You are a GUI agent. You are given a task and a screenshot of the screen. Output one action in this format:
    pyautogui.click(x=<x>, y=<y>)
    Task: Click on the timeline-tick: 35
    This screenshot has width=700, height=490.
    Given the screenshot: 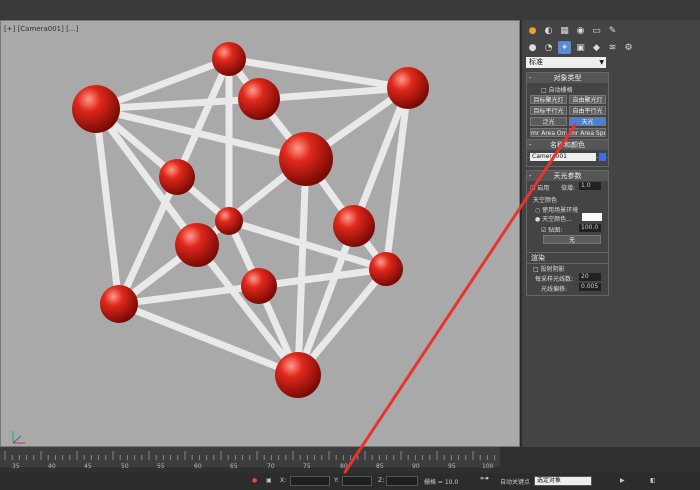 What is the action you would take?
    pyautogui.click(x=16, y=466)
    